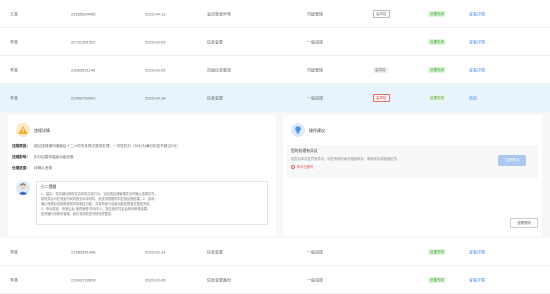 Image resolution: width=550 pixels, height=294 pixels. I want to click on appeal-timeout-text: 申诉已超时, so click(305, 166).